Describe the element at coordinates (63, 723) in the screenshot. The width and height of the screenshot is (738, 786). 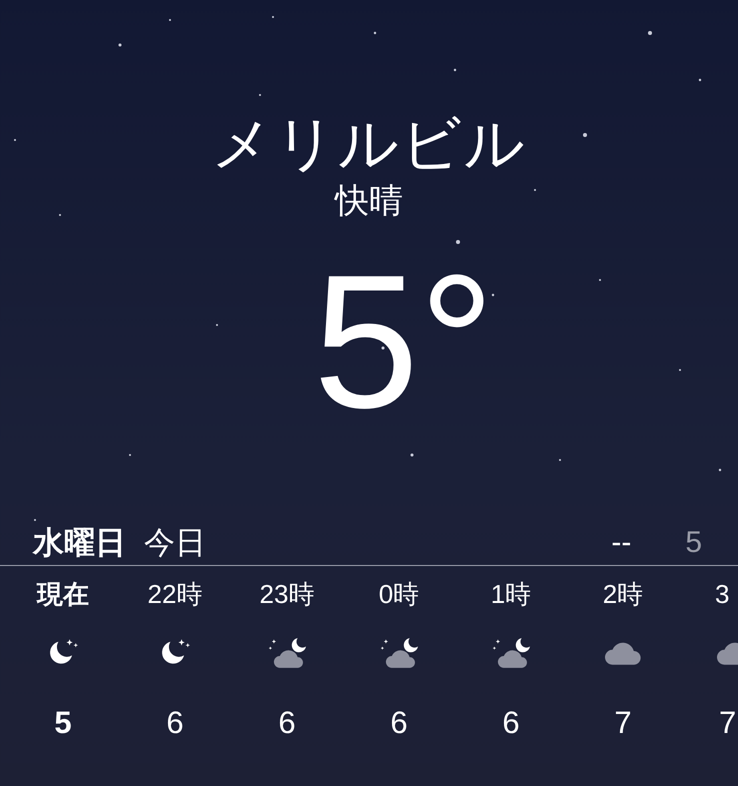
I see `hour-temperature: 5` at that location.